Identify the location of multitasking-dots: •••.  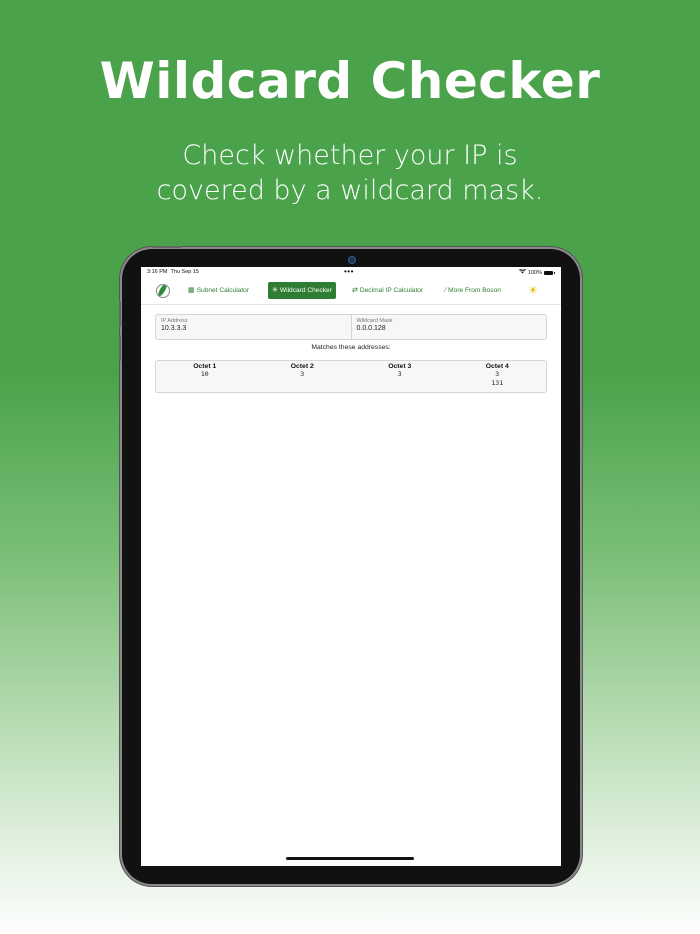
(349, 271).